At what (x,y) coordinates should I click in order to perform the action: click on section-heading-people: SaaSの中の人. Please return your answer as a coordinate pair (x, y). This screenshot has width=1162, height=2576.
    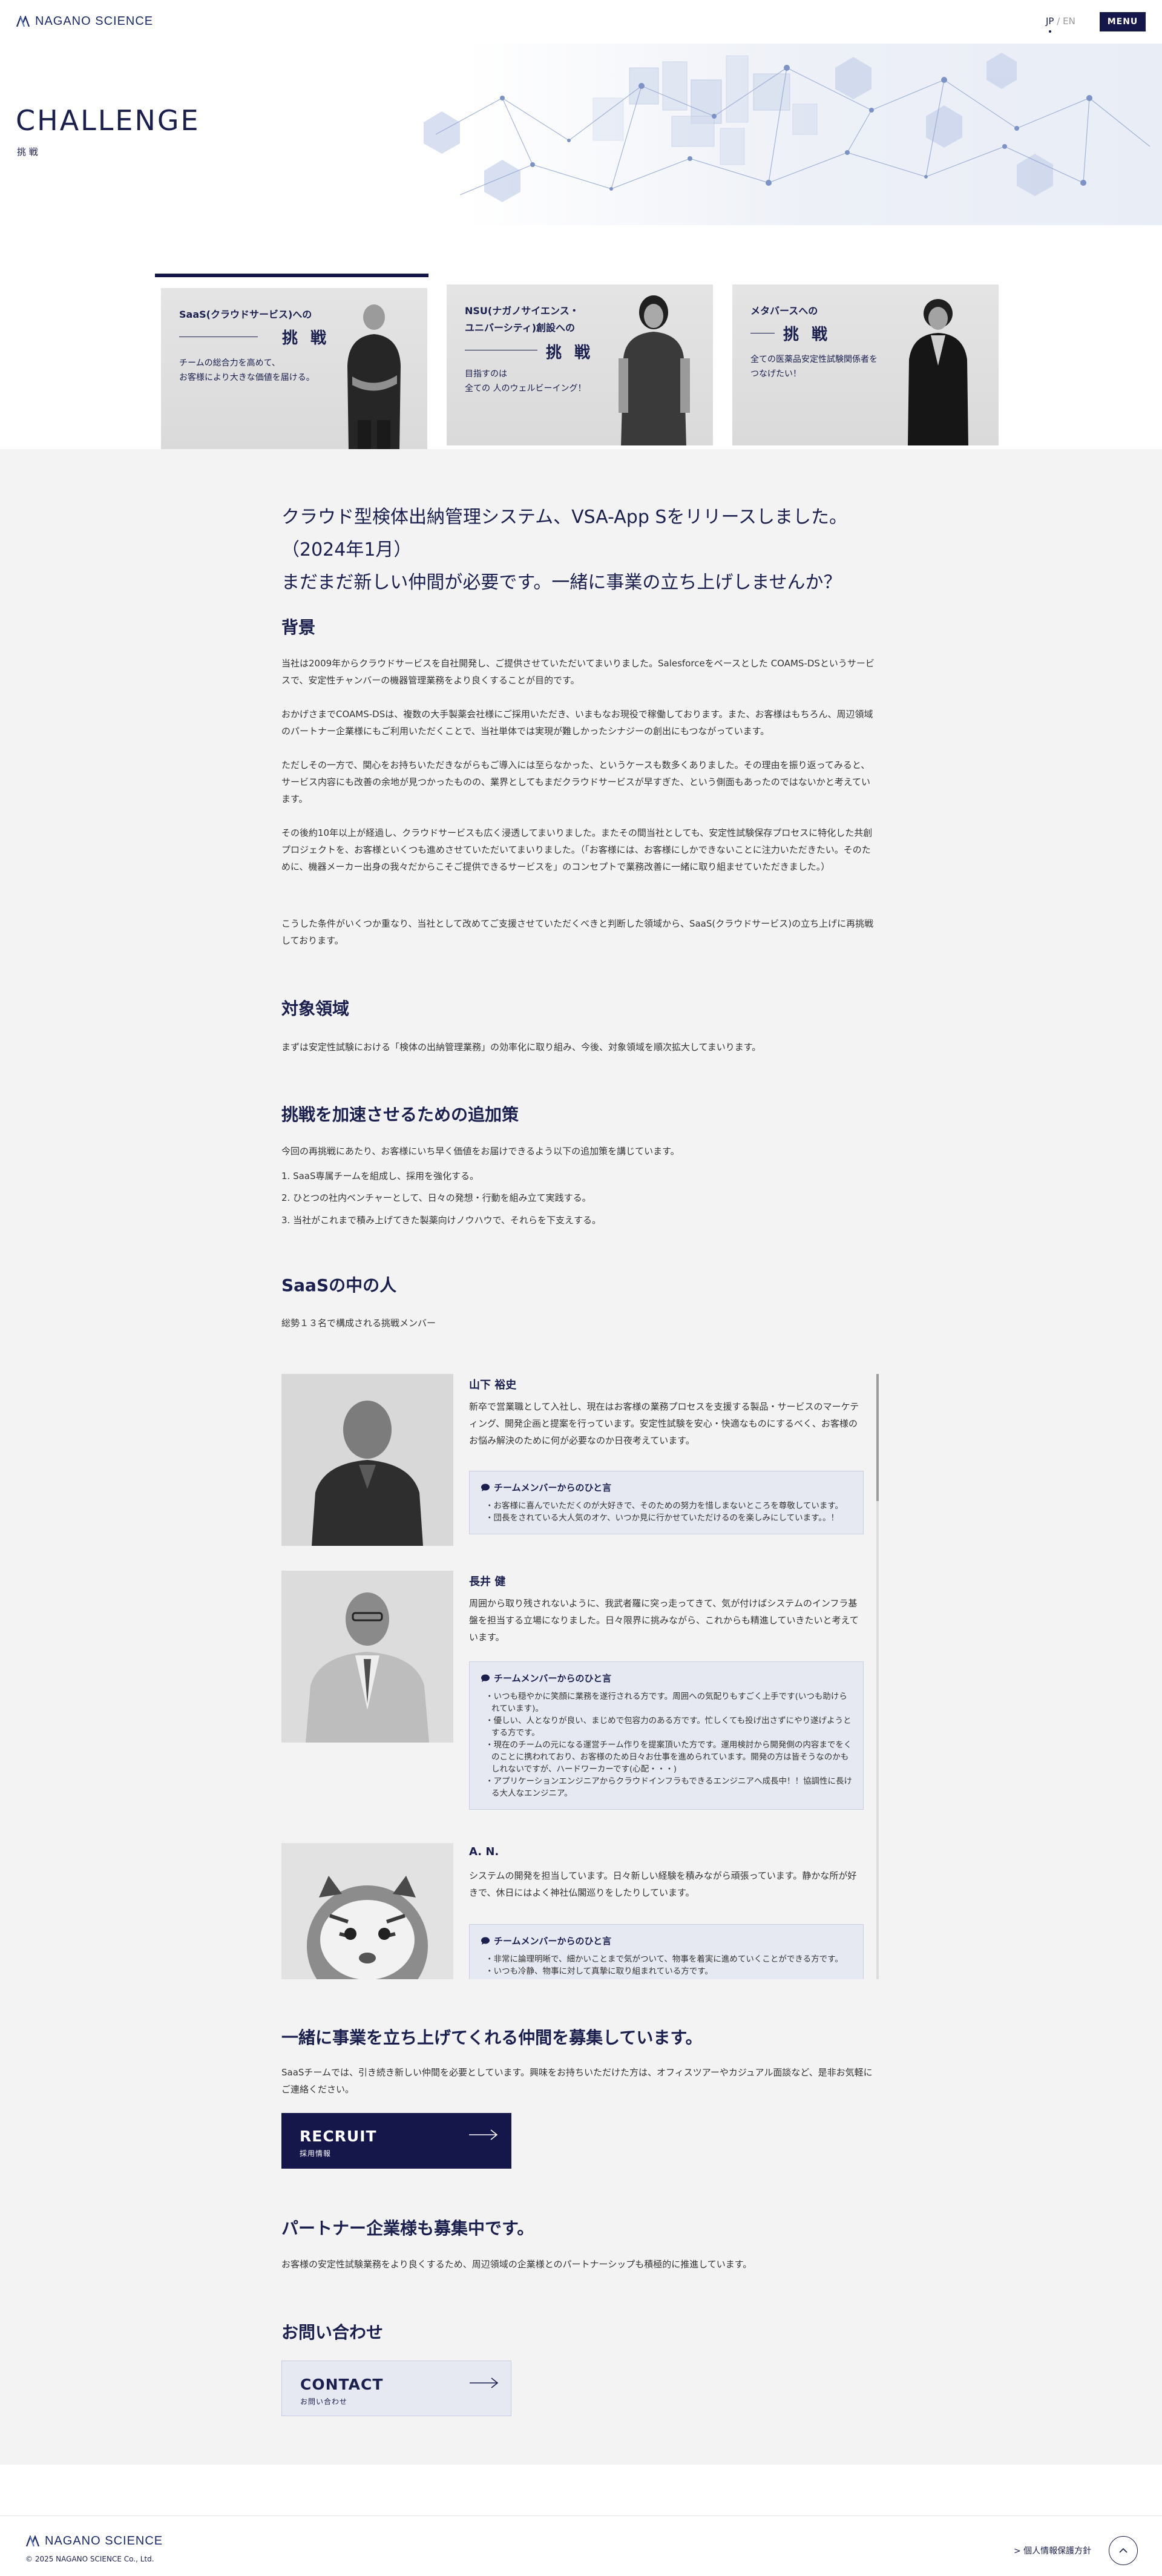
    Looking at the image, I should click on (339, 1285).